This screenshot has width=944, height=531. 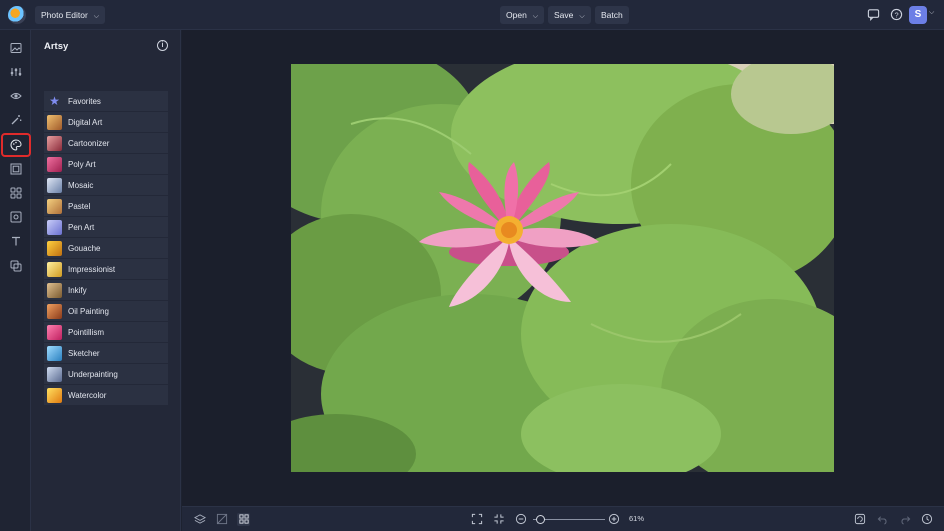 What do you see at coordinates (82, 164) in the screenshot?
I see `effect-label: Poly Art` at bounding box center [82, 164].